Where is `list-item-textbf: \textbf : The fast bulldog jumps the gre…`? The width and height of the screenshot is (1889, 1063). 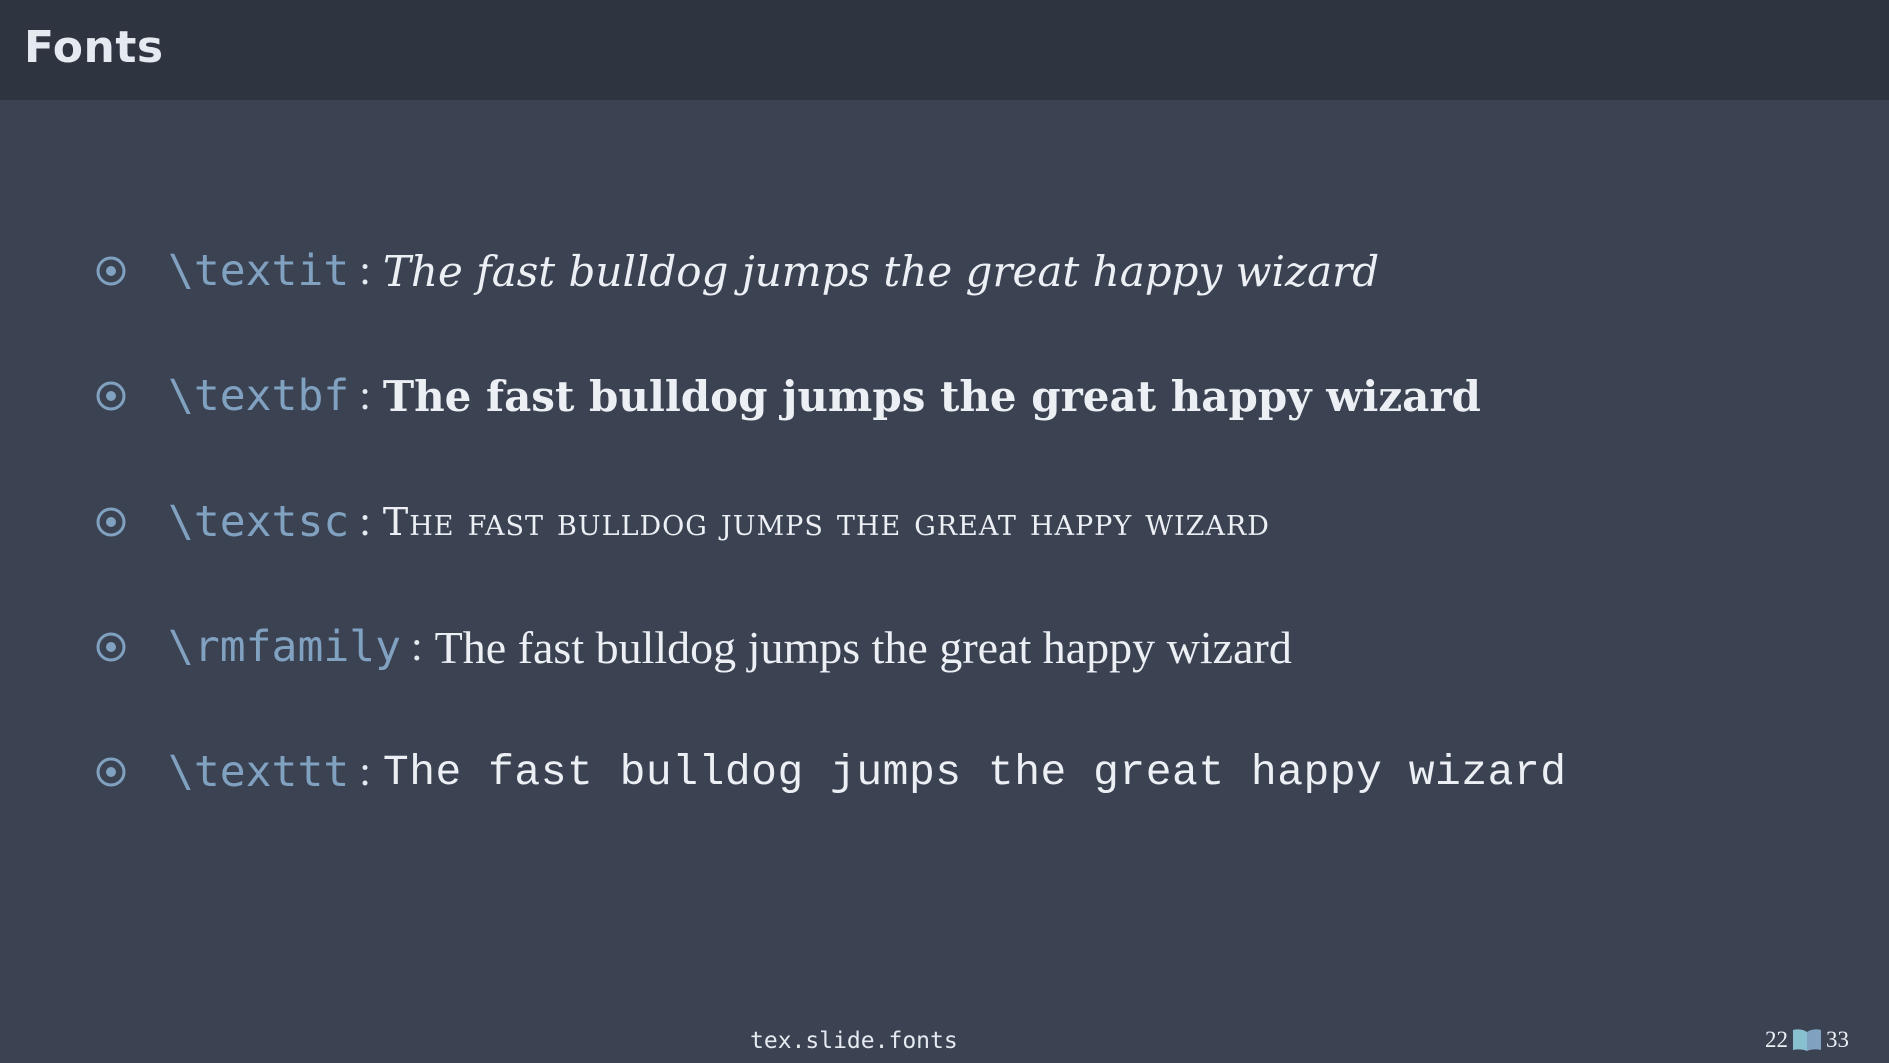
list-item-textbf: \textbf : The fast bulldog jumps the gre… is located at coordinates (787, 396).